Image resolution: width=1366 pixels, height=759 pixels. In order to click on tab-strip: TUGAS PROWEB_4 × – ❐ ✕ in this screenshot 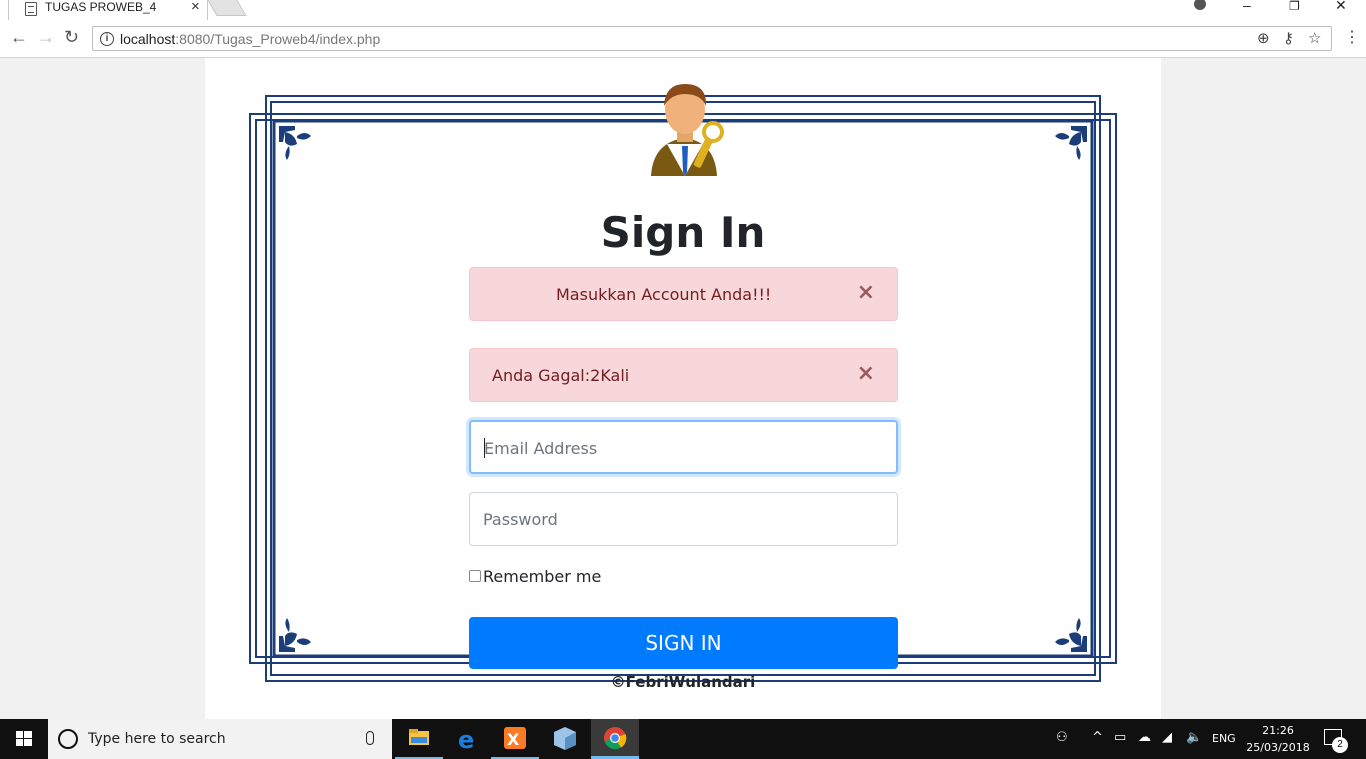, I will do `click(683, 11)`.